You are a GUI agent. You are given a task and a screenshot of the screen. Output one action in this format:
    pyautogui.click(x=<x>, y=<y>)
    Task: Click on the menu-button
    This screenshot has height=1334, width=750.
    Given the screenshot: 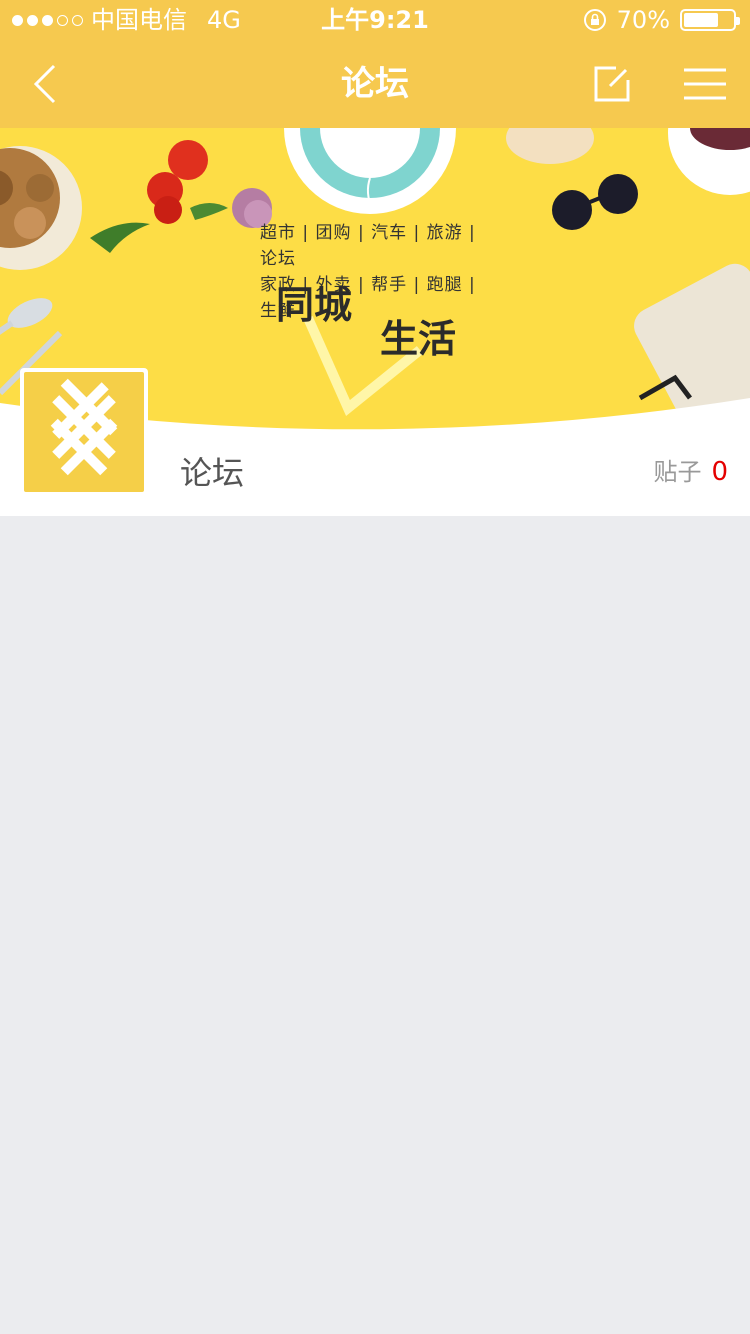 What is the action you would take?
    pyautogui.click(x=705, y=84)
    